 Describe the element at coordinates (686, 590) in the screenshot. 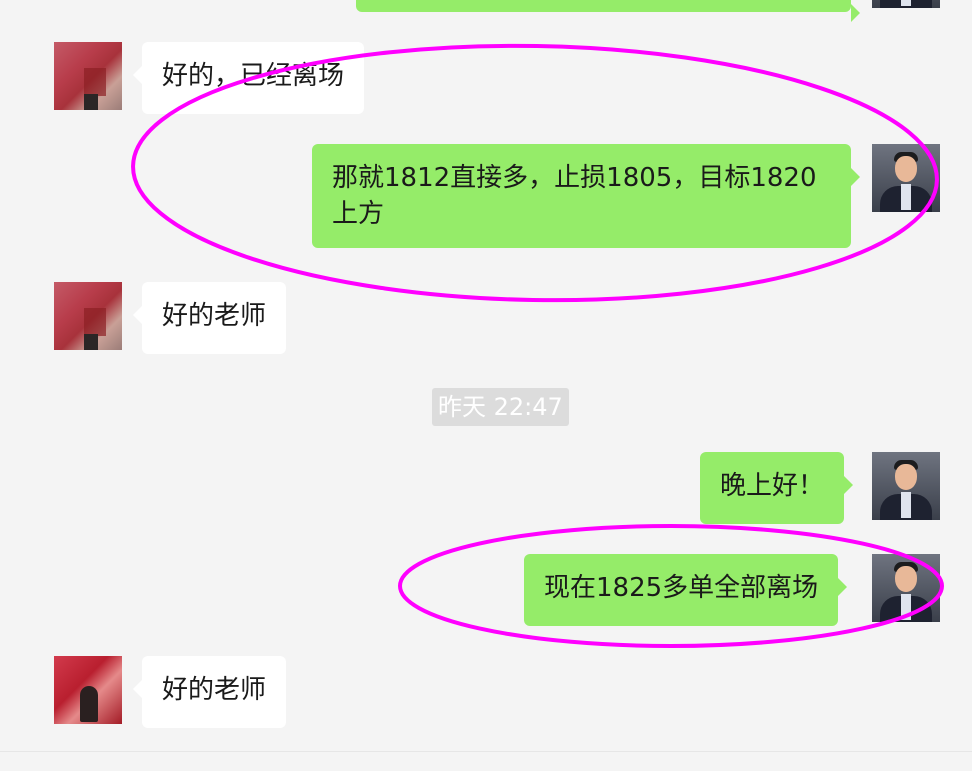

I see `message-bubble-outgoing: 现在1825多单全部离场` at that location.